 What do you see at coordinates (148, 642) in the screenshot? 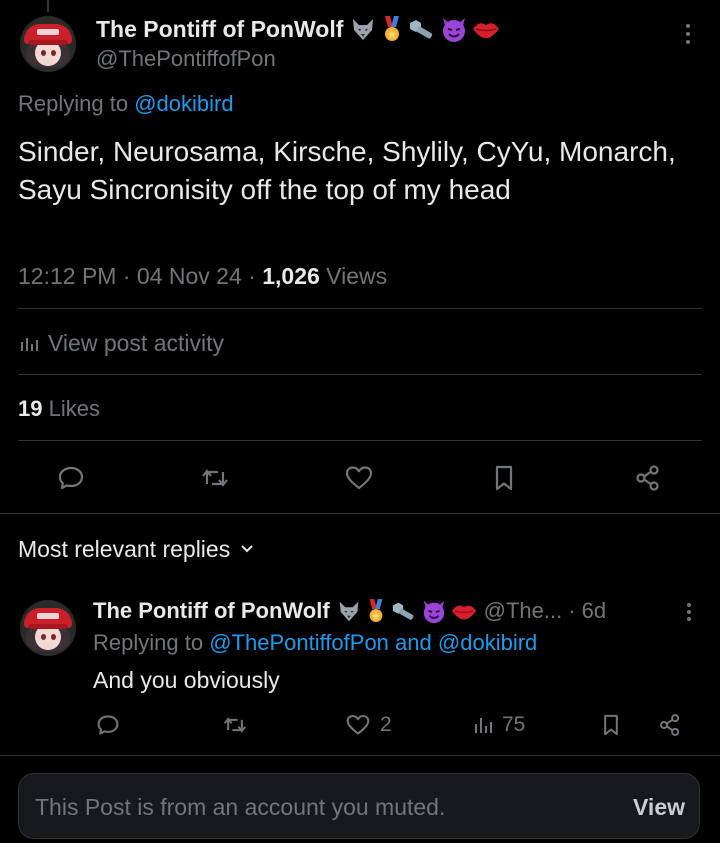
I see `reply-replying-to-label: Replying to` at bounding box center [148, 642].